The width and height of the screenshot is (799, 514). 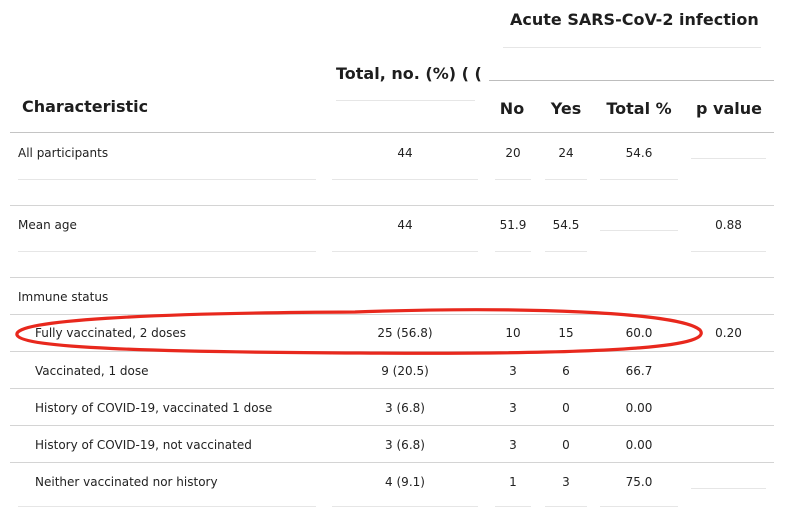 What do you see at coordinates (513, 333) in the screenshot?
I see `cell-no: 10` at bounding box center [513, 333].